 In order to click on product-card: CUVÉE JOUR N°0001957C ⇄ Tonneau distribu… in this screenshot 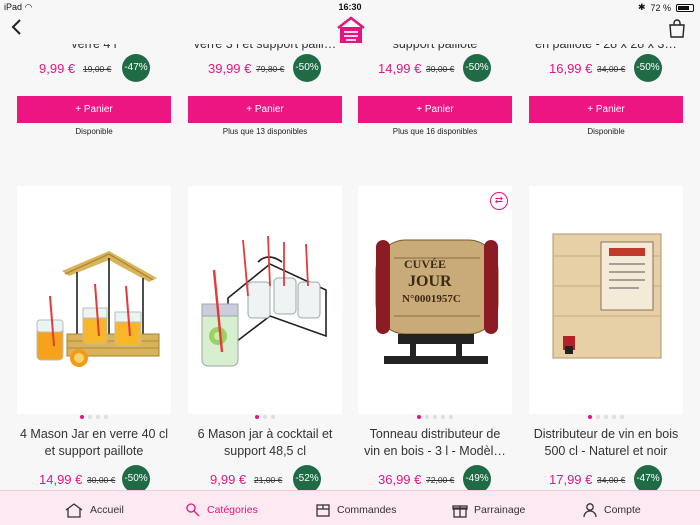, I will do `click(435, 338)`.